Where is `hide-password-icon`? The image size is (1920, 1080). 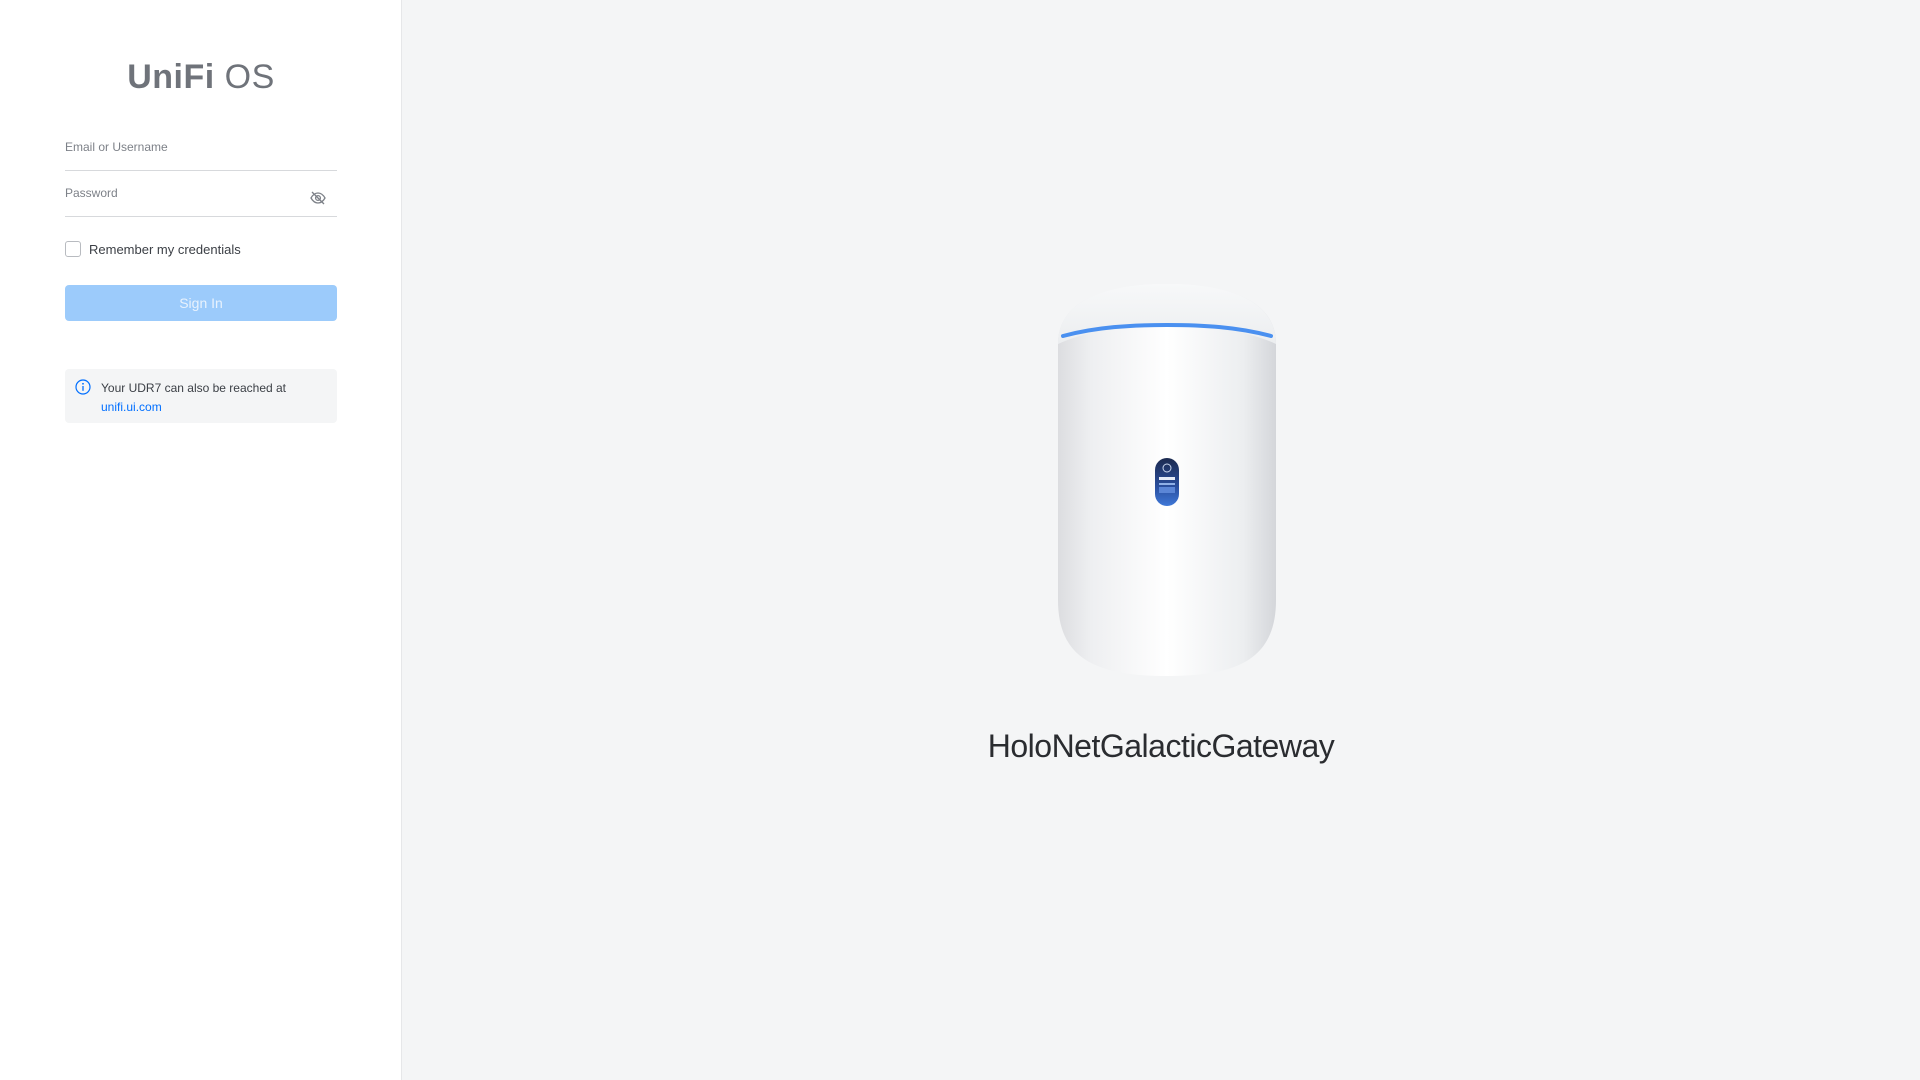 hide-password-icon is located at coordinates (318, 198).